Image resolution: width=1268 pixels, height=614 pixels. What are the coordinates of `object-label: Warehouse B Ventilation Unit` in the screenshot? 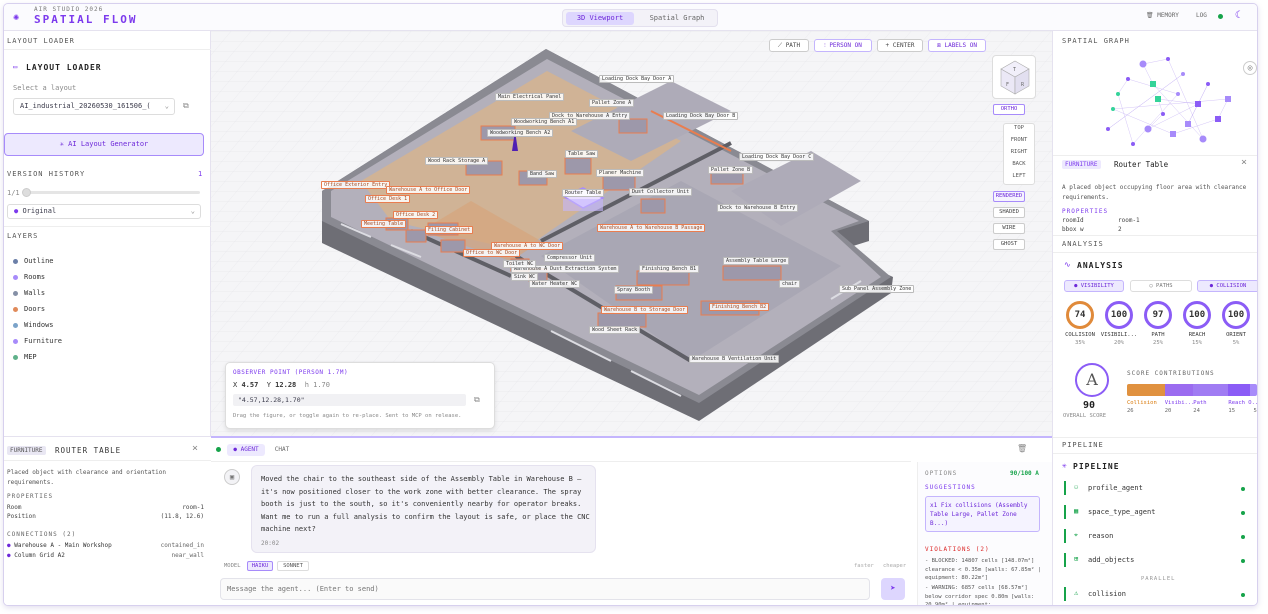 It's located at (734, 359).